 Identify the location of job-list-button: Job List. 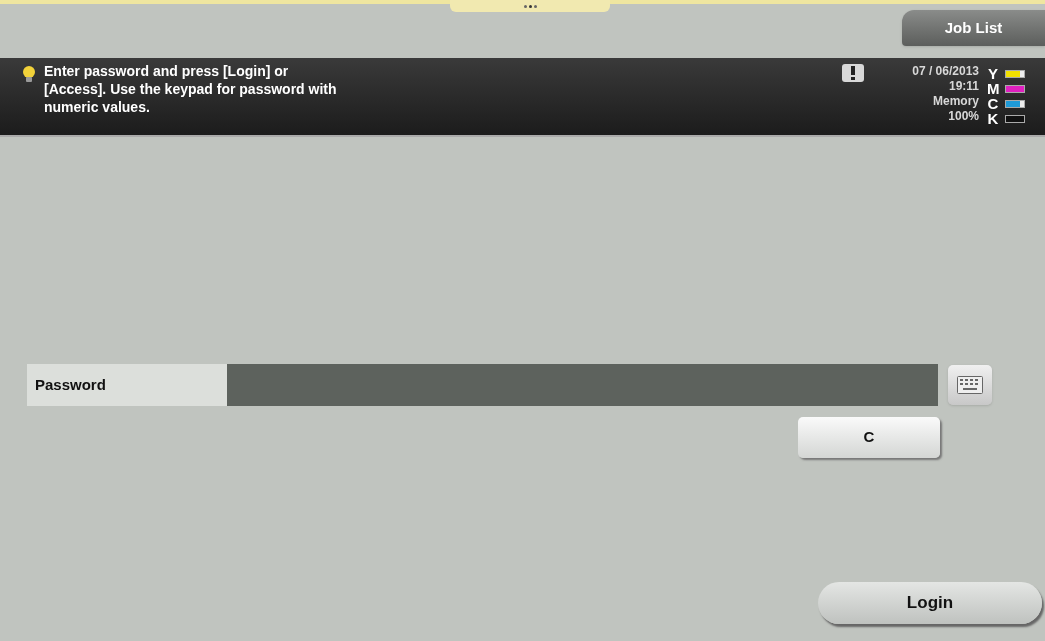
(973, 28).